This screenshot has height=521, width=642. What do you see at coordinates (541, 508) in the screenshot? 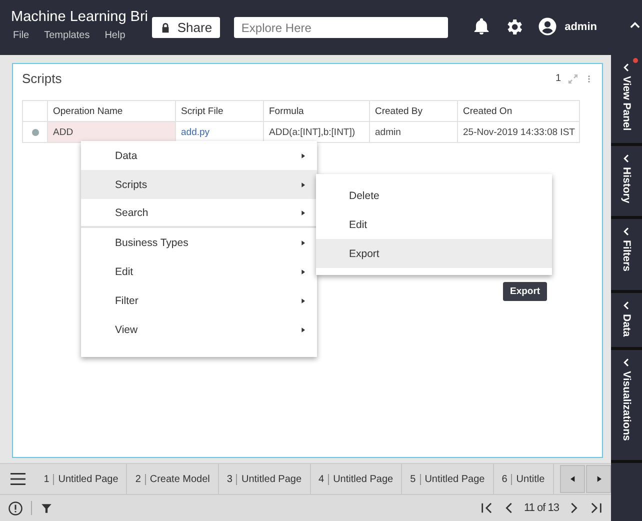
I see `page-counter: 11 of 13` at bounding box center [541, 508].